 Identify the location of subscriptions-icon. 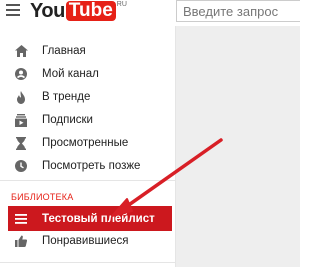
(21, 120).